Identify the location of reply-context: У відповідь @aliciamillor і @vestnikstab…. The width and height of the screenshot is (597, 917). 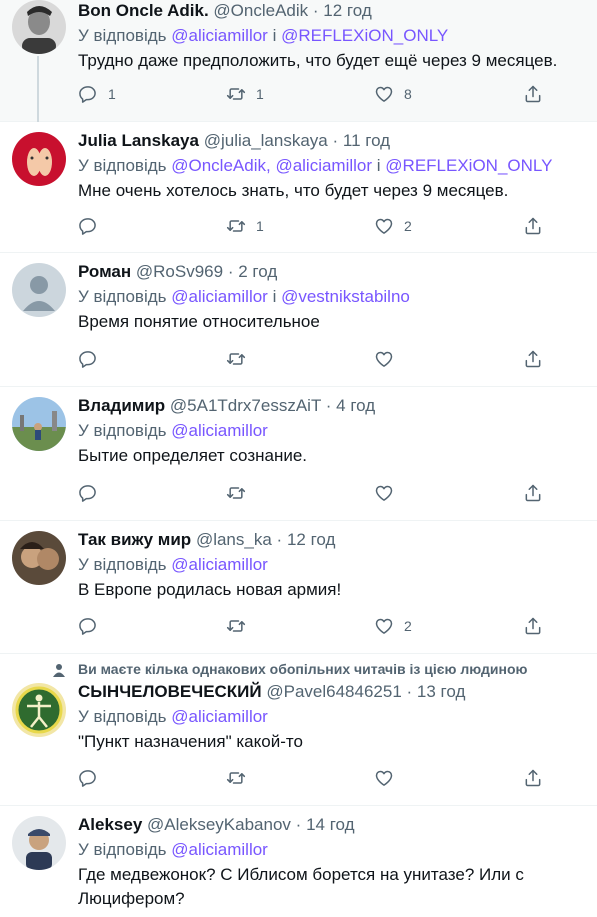
(244, 296).